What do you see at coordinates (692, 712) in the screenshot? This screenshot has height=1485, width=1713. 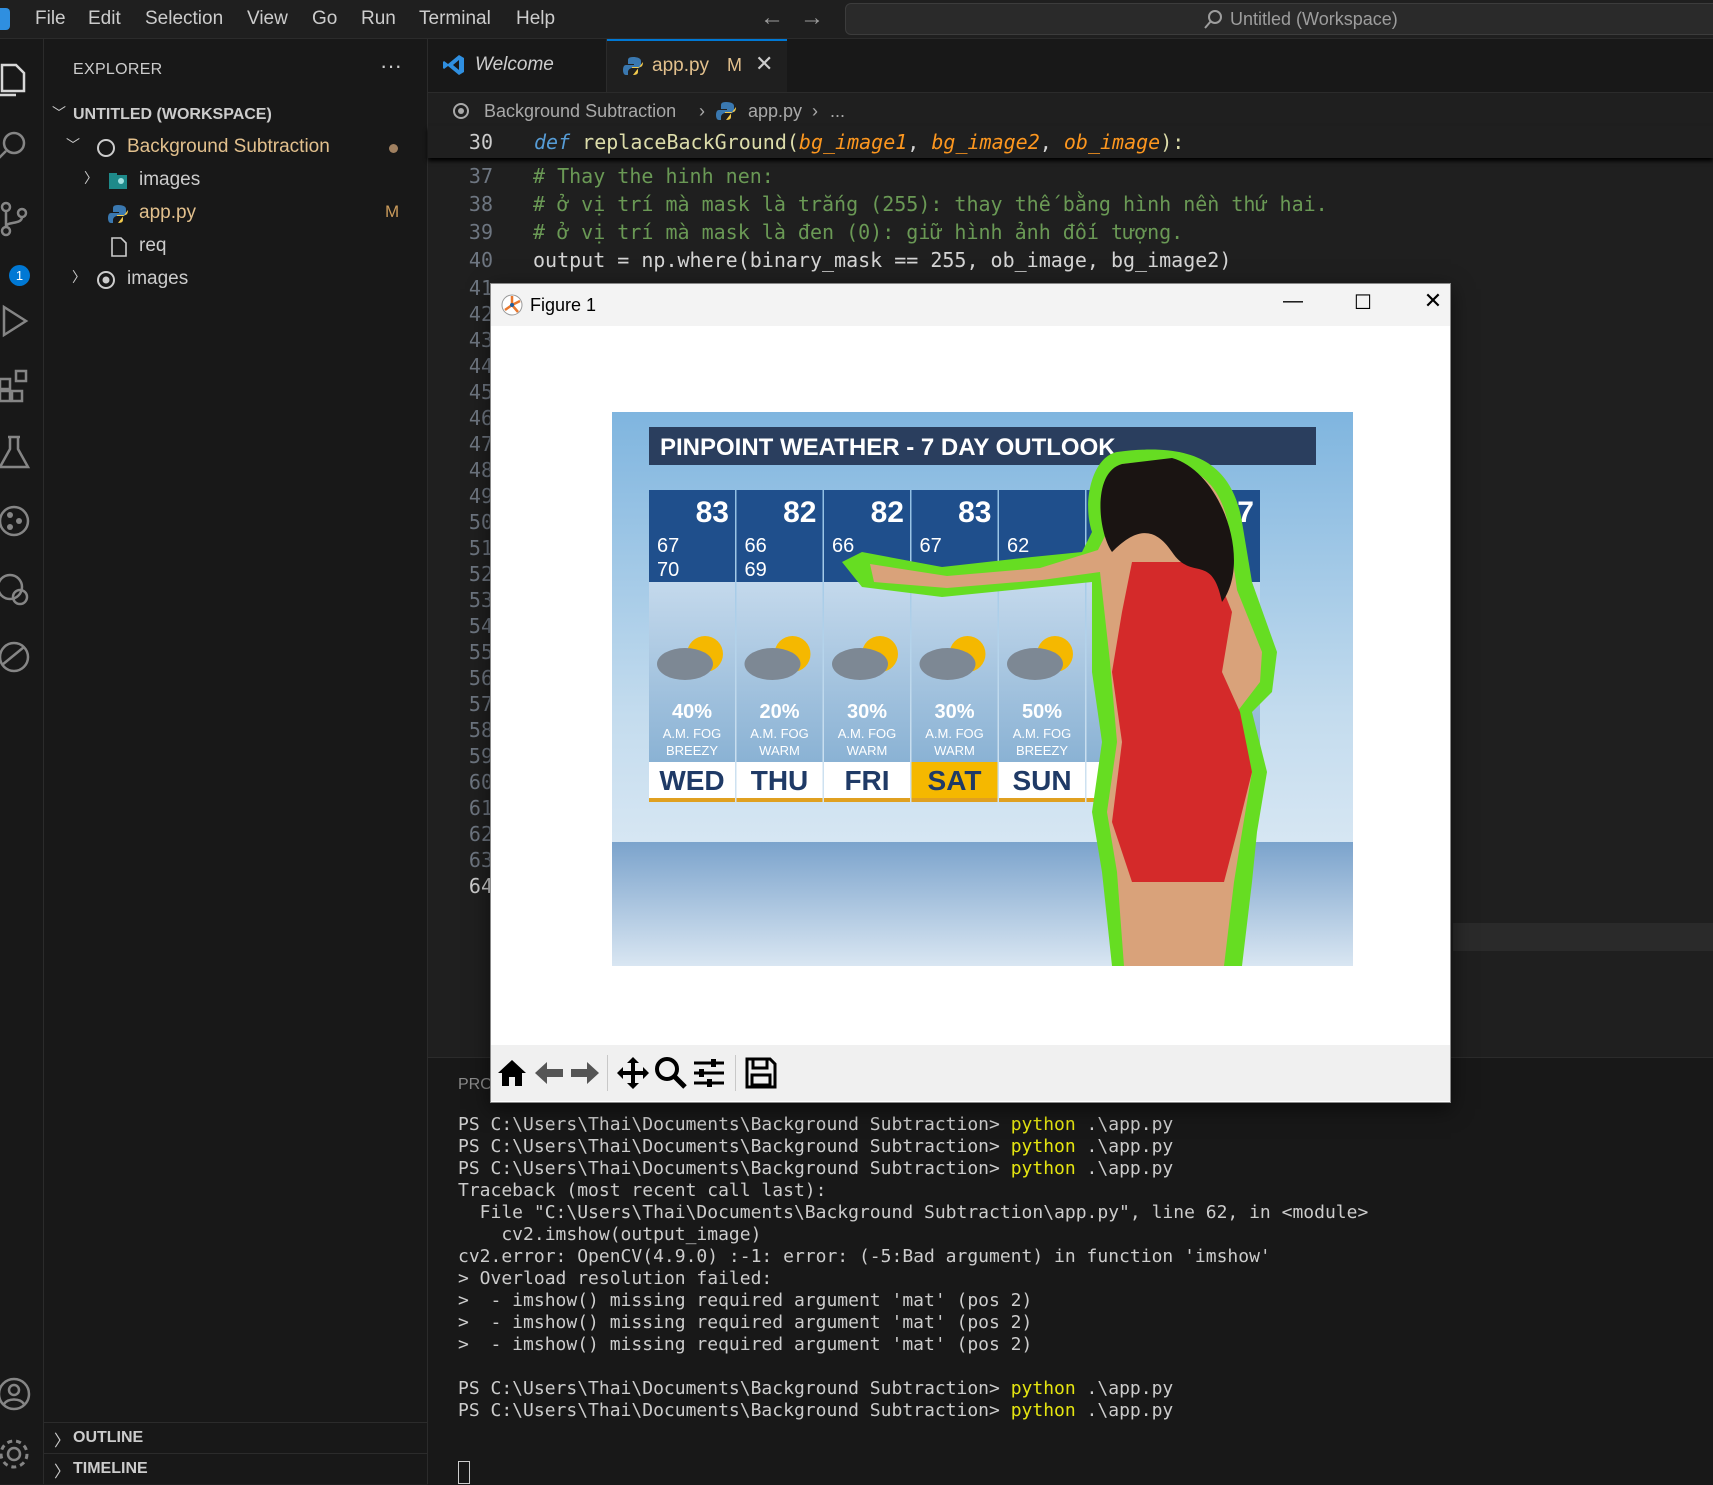 I see `rain-chance: 40%` at bounding box center [692, 712].